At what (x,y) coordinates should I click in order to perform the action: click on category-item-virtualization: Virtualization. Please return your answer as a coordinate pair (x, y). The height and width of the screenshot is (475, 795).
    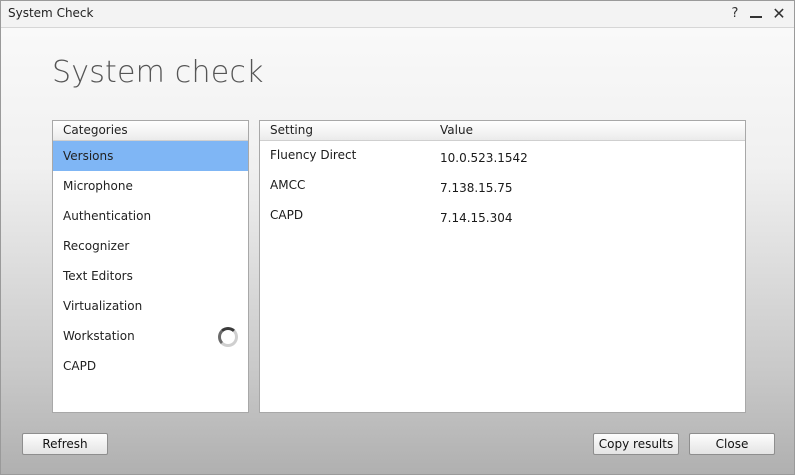
    Looking at the image, I should click on (150, 306).